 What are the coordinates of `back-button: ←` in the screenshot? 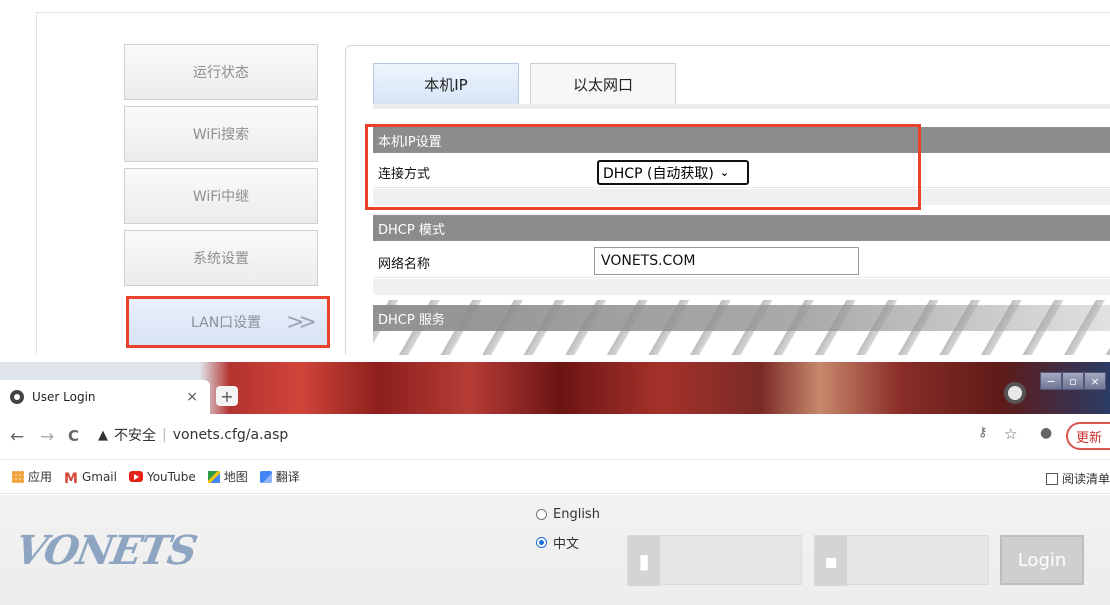 It's located at (17, 437).